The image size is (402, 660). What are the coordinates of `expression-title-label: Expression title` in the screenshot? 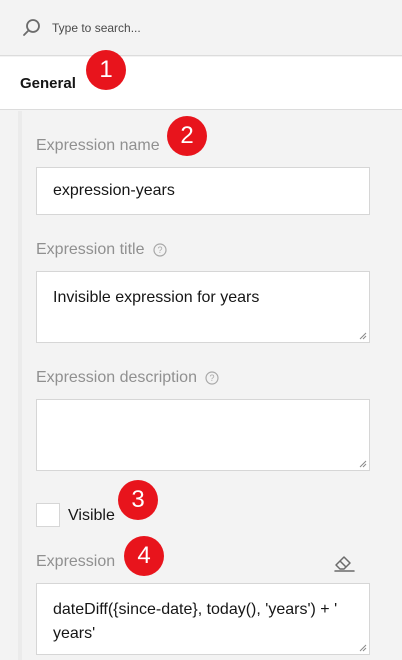 It's located at (90, 249).